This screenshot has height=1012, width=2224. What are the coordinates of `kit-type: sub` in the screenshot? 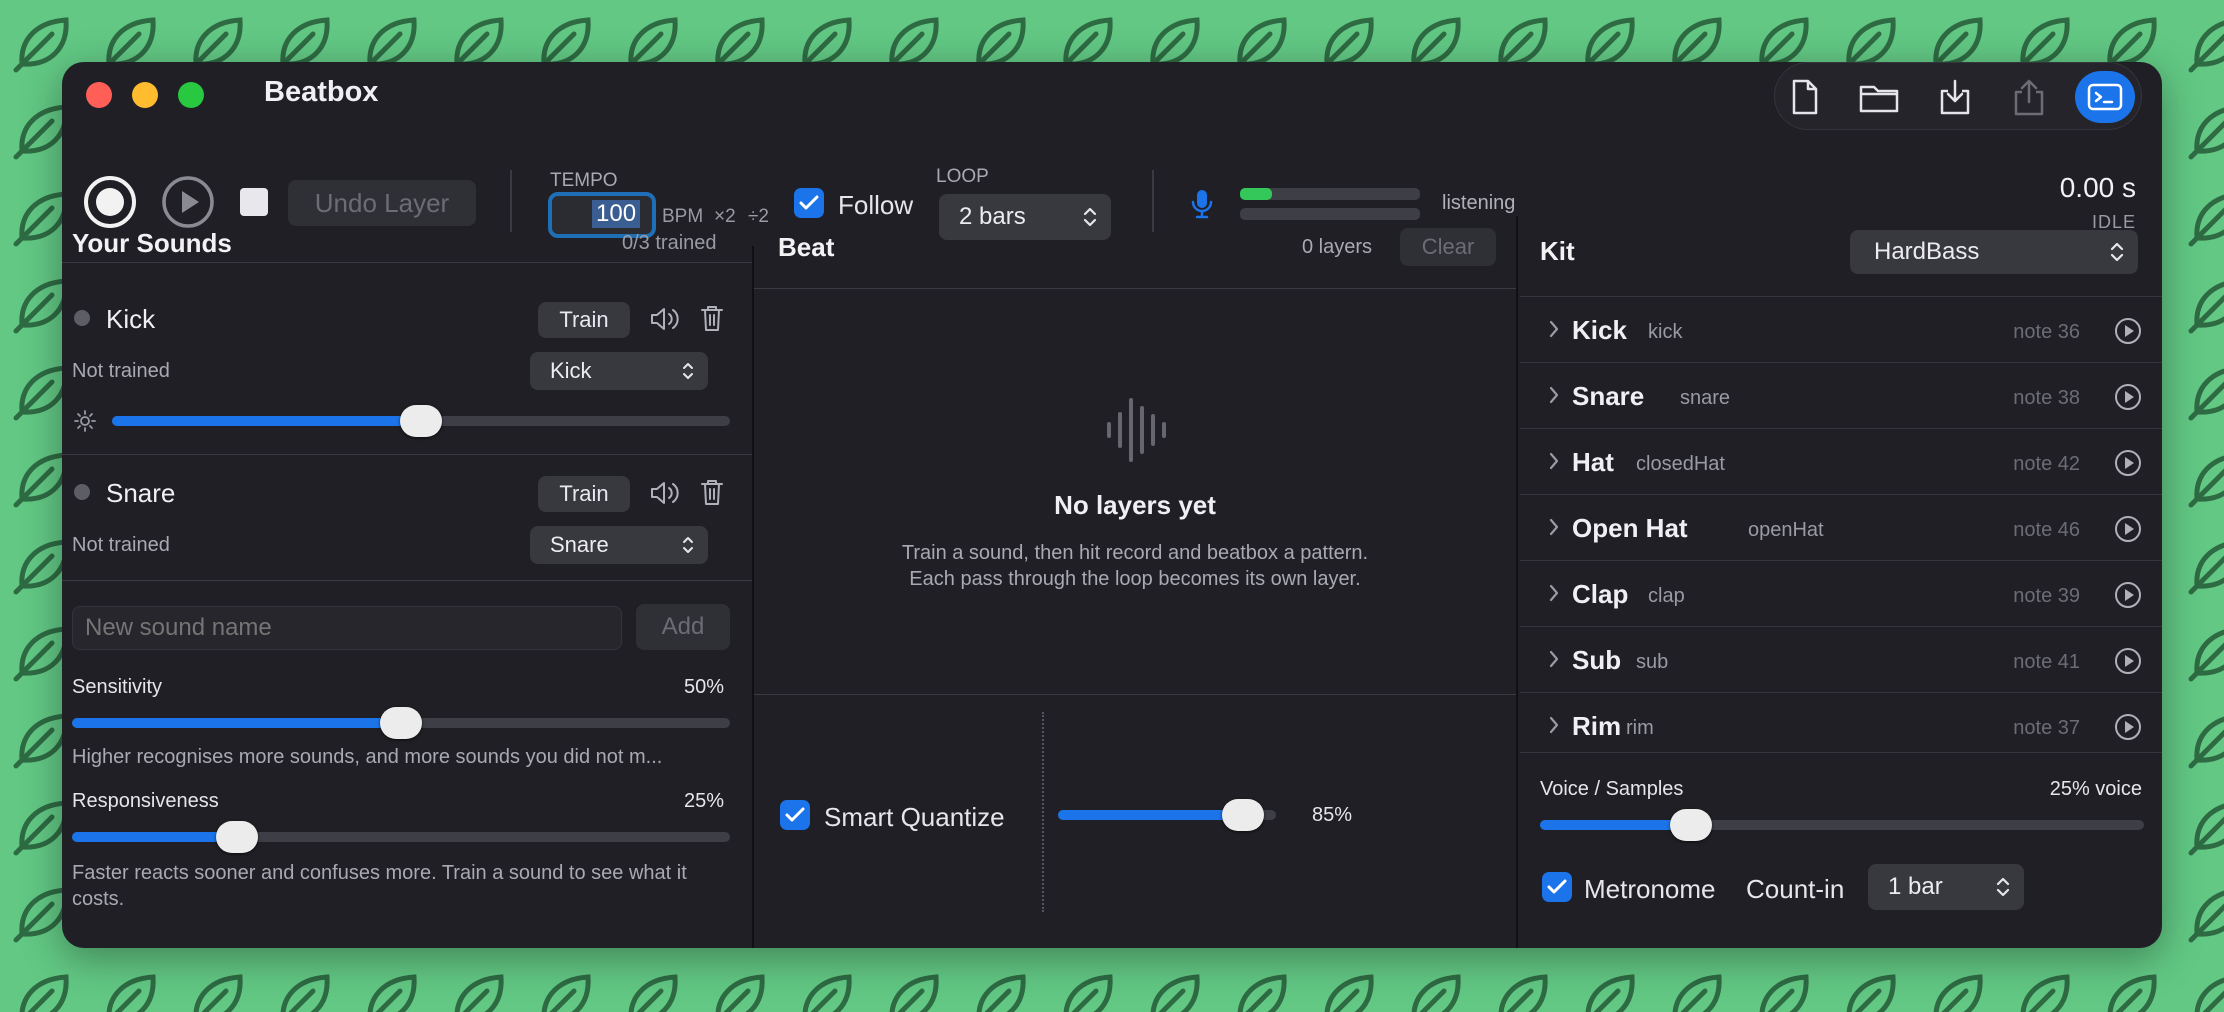 It's located at (1652, 662).